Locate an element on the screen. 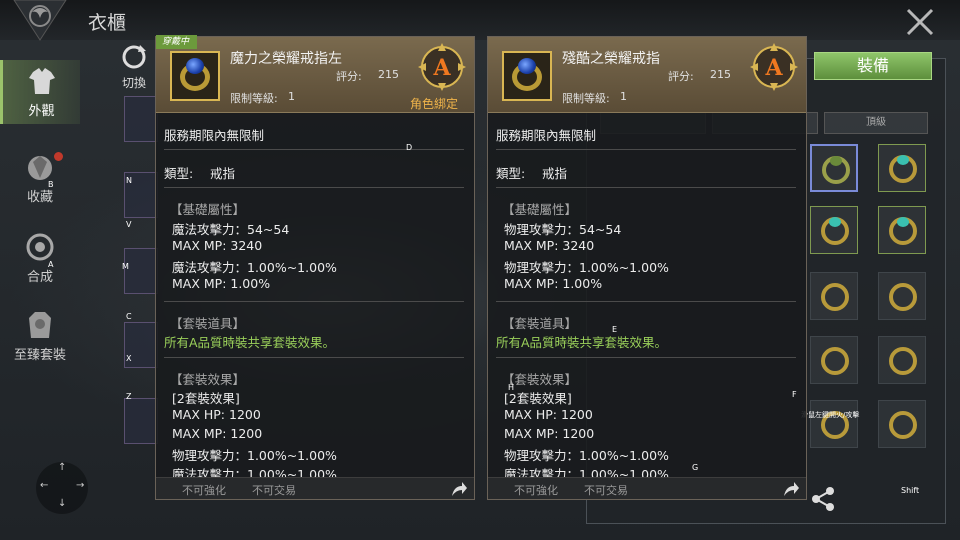 This screenshot has height=540, width=960. set-item-title: 【套裝道具】 is located at coordinates (540, 323).